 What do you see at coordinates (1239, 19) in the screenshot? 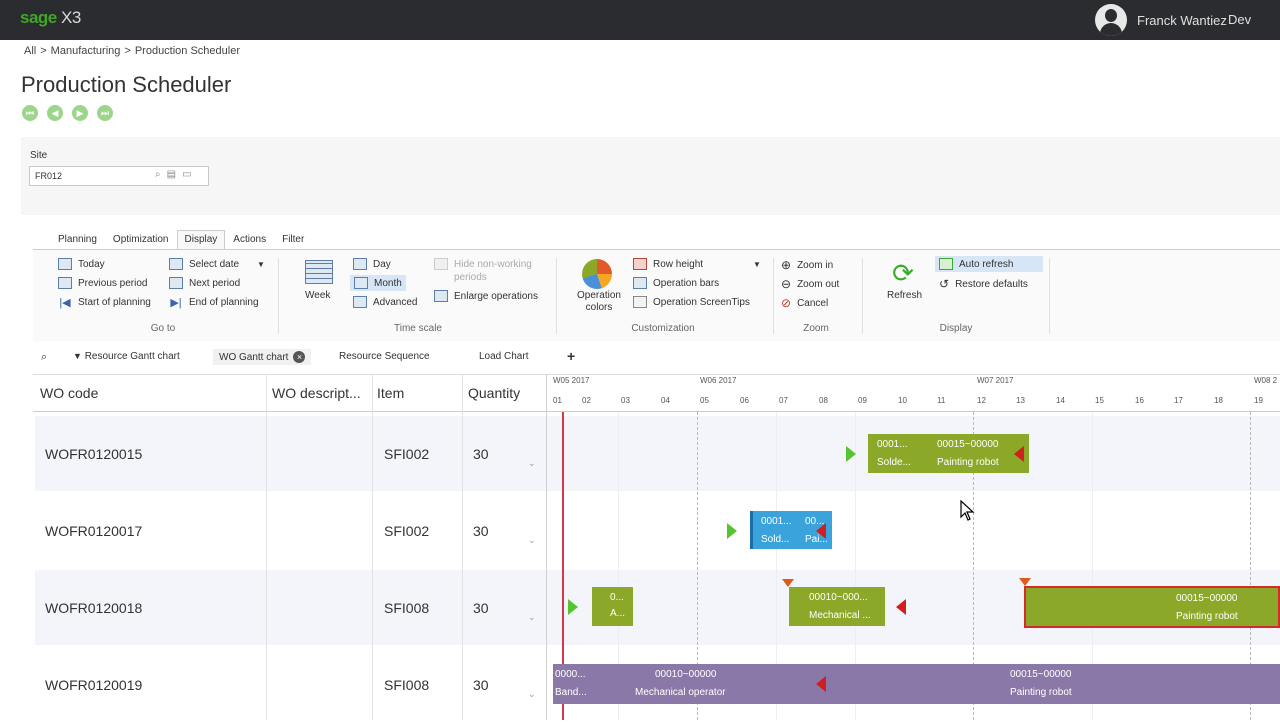
I see `endpoint-link: Dev` at bounding box center [1239, 19].